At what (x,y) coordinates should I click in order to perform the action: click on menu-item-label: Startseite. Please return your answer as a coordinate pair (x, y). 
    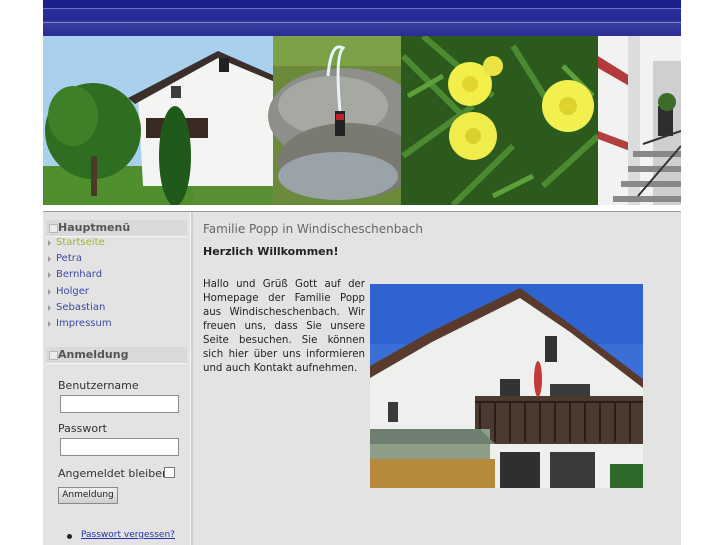
    Looking at the image, I should click on (80, 242).